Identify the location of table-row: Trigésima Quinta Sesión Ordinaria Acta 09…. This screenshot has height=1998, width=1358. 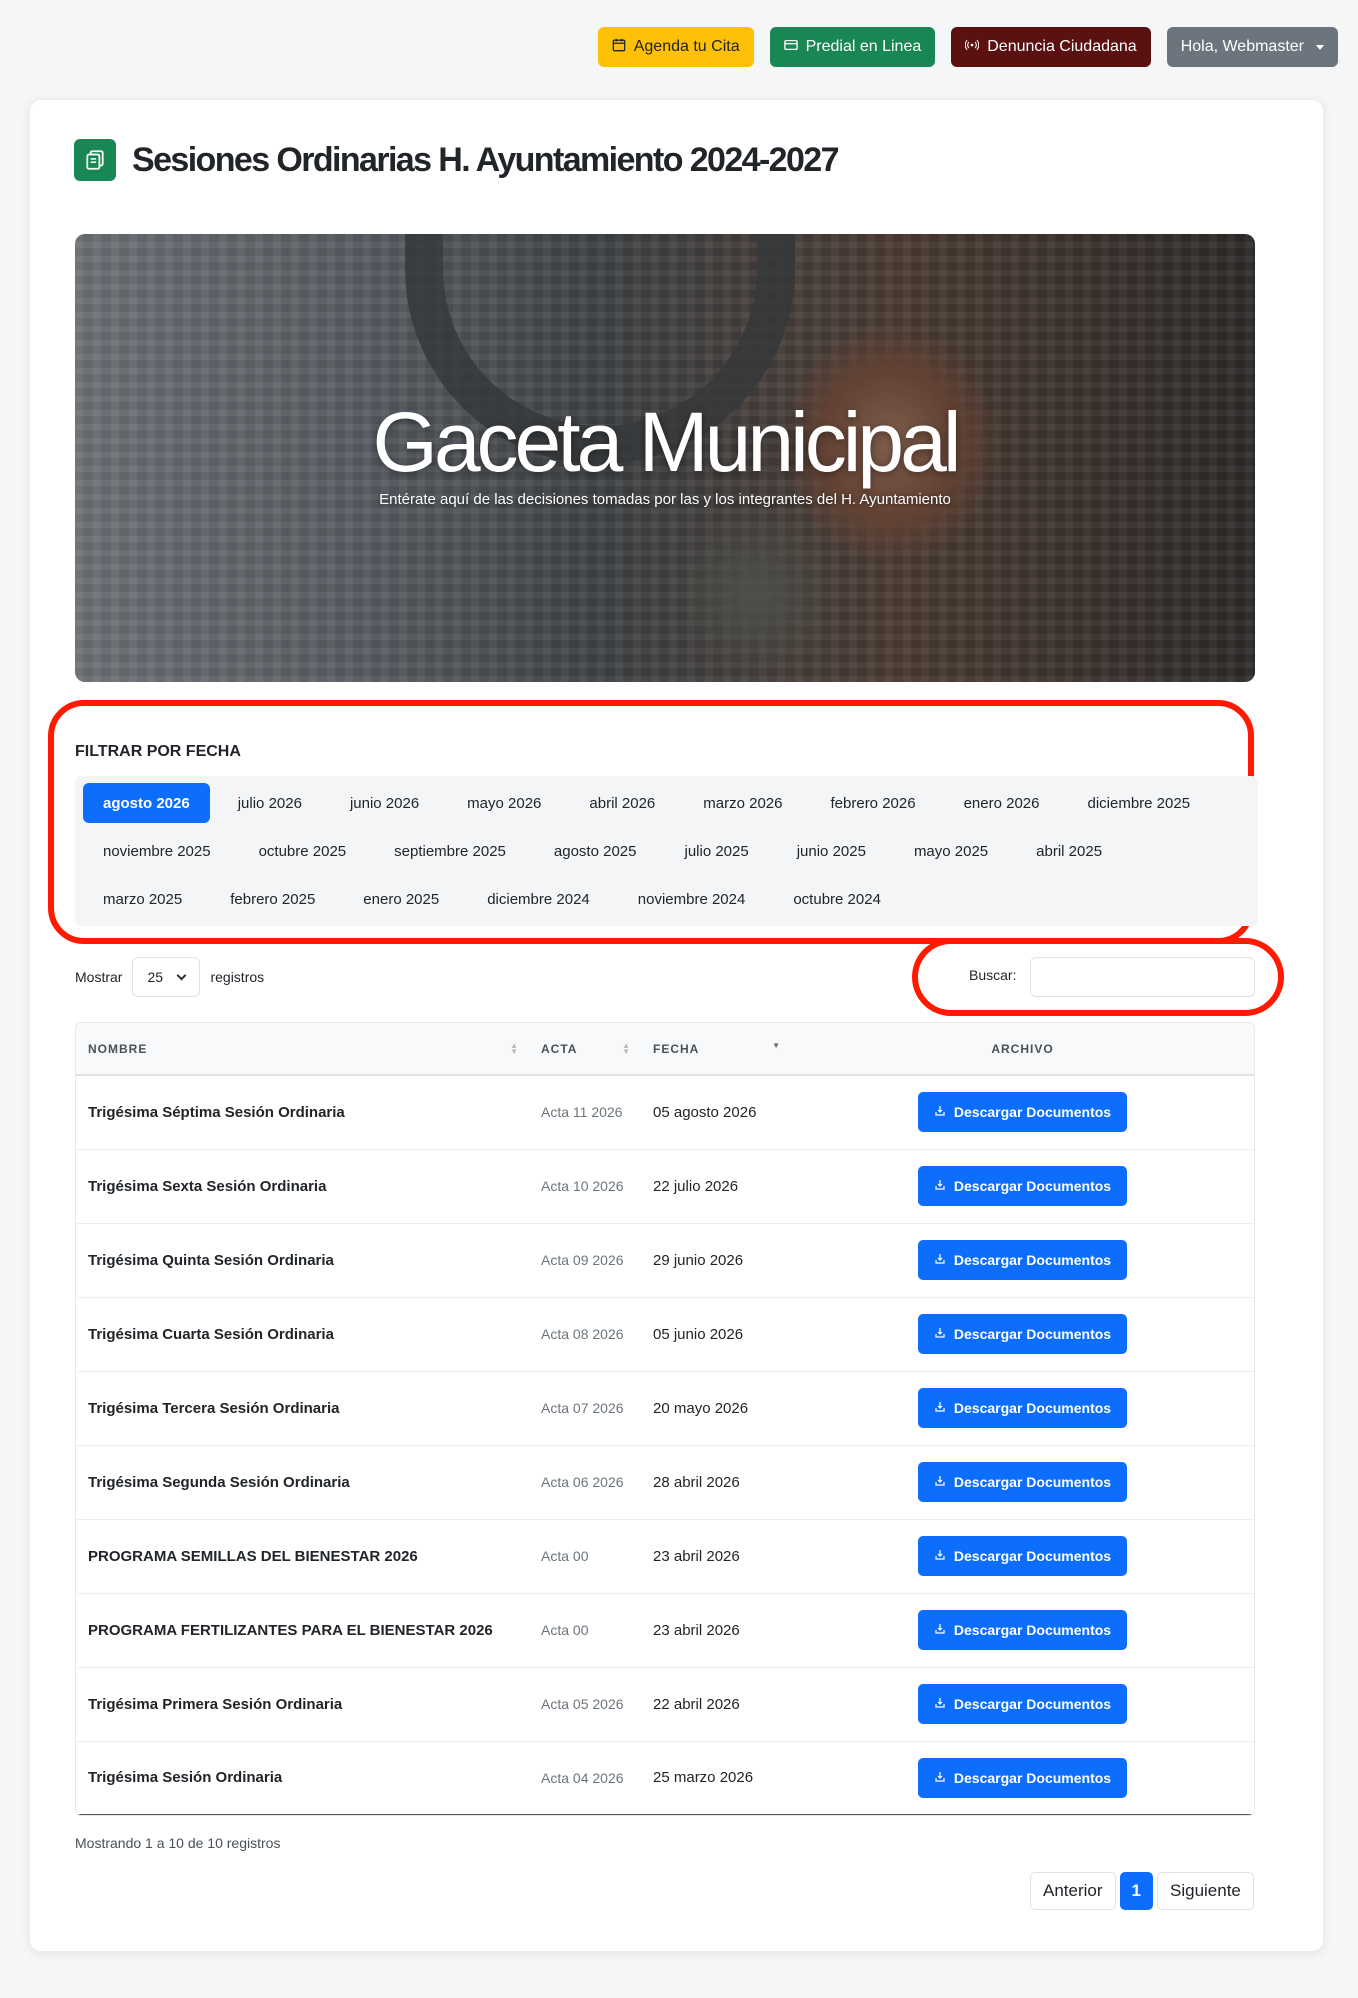
(665, 1260).